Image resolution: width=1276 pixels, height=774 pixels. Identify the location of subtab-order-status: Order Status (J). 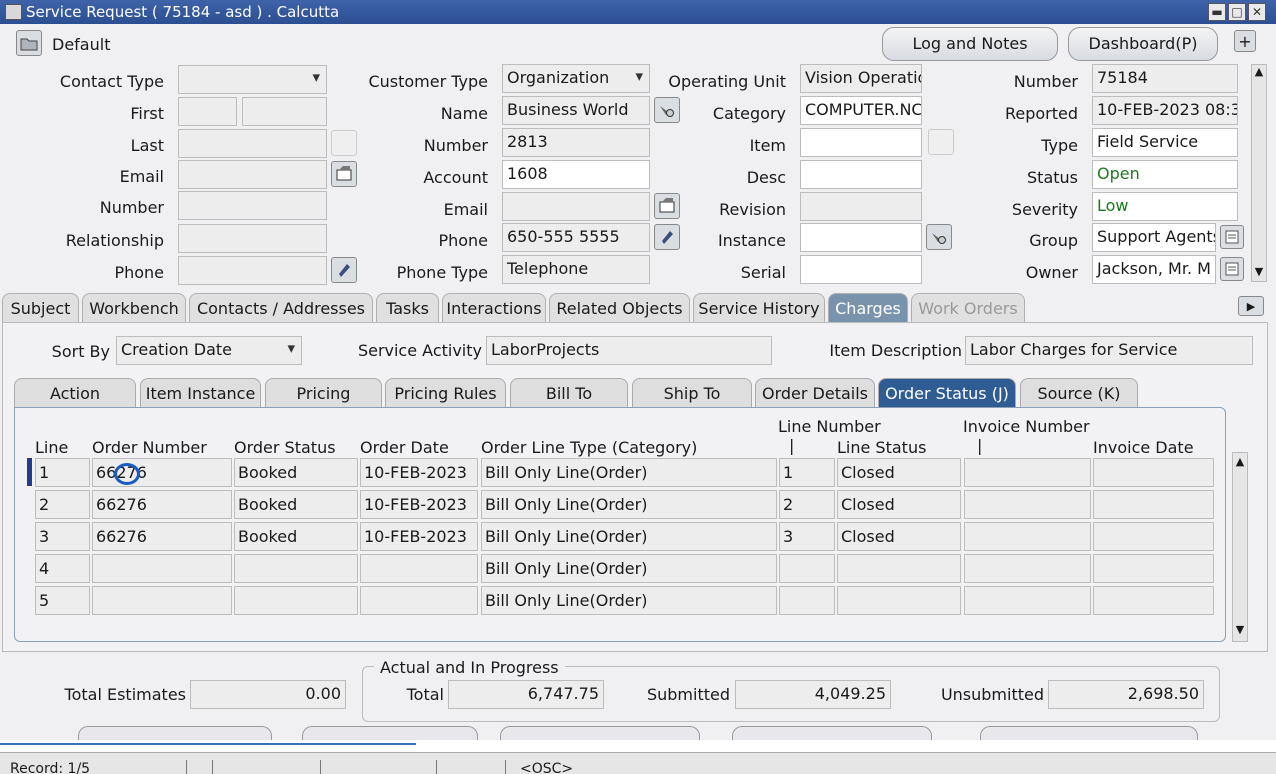
(947, 392).